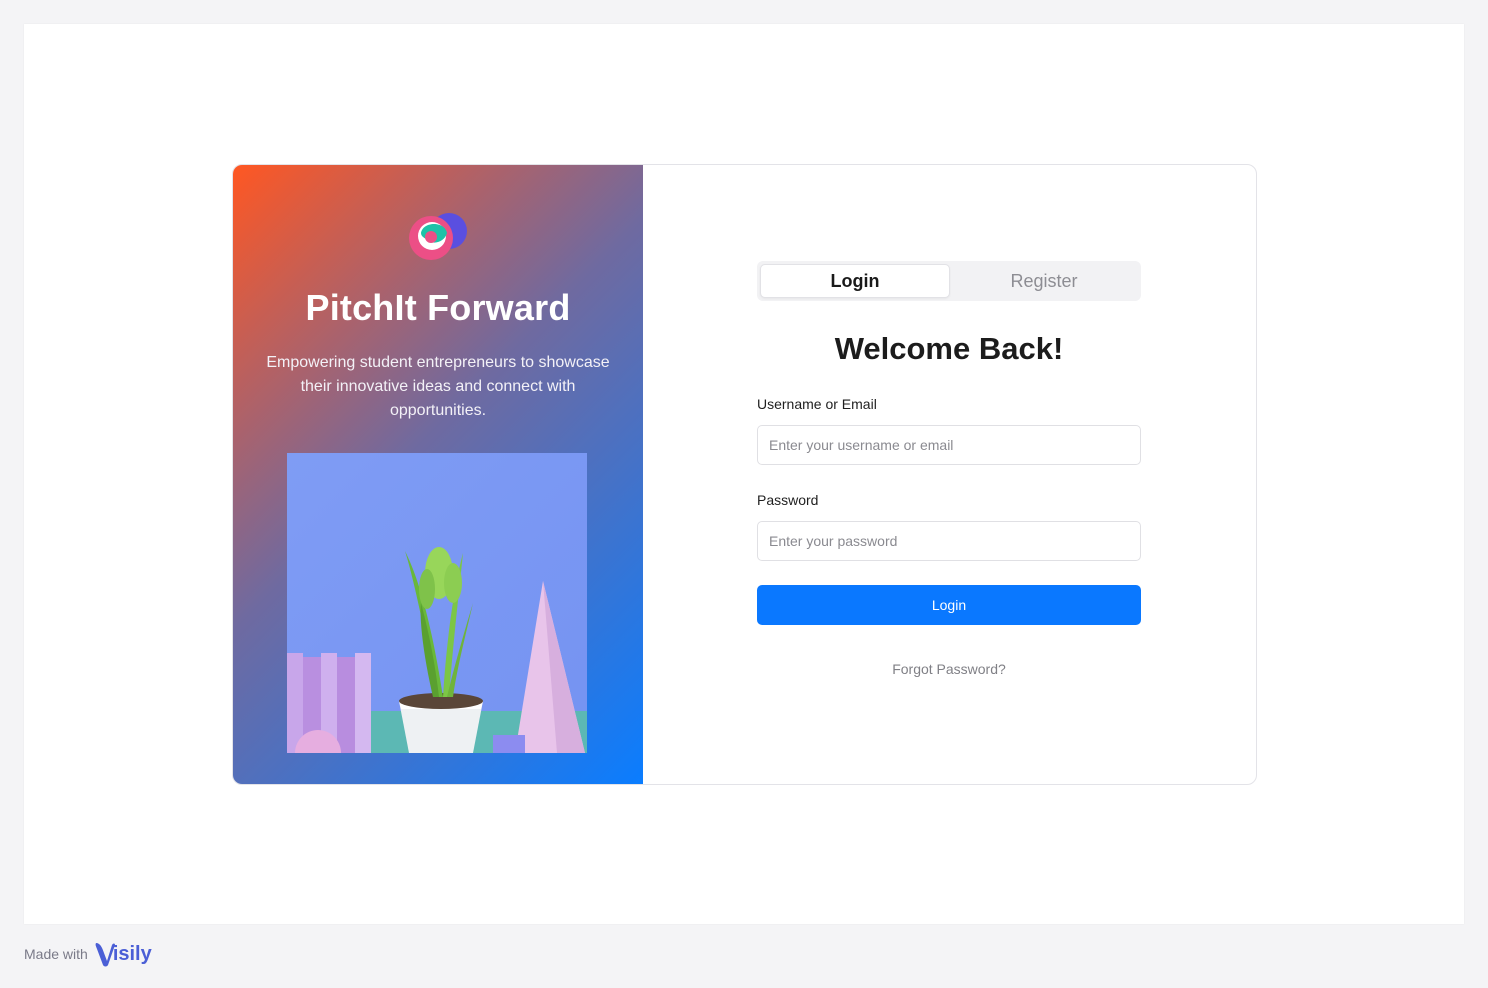 This screenshot has width=1488, height=988. I want to click on visily-logo: isily, so click(123, 954).